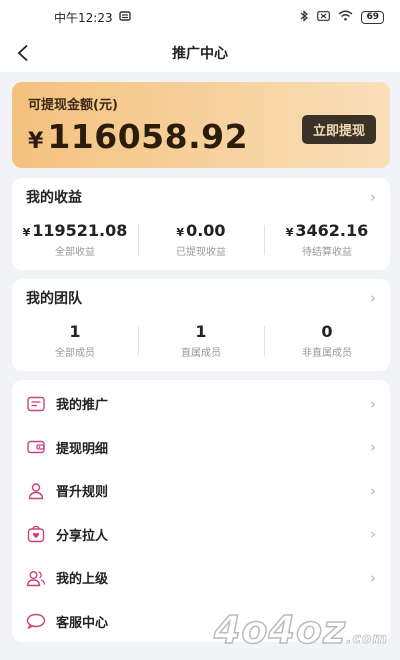 This screenshot has height=660, width=400. What do you see at coordinates (36, 141) in the screenshot?
I see `balance-currency: ¥` at bounding box center [36, 141].